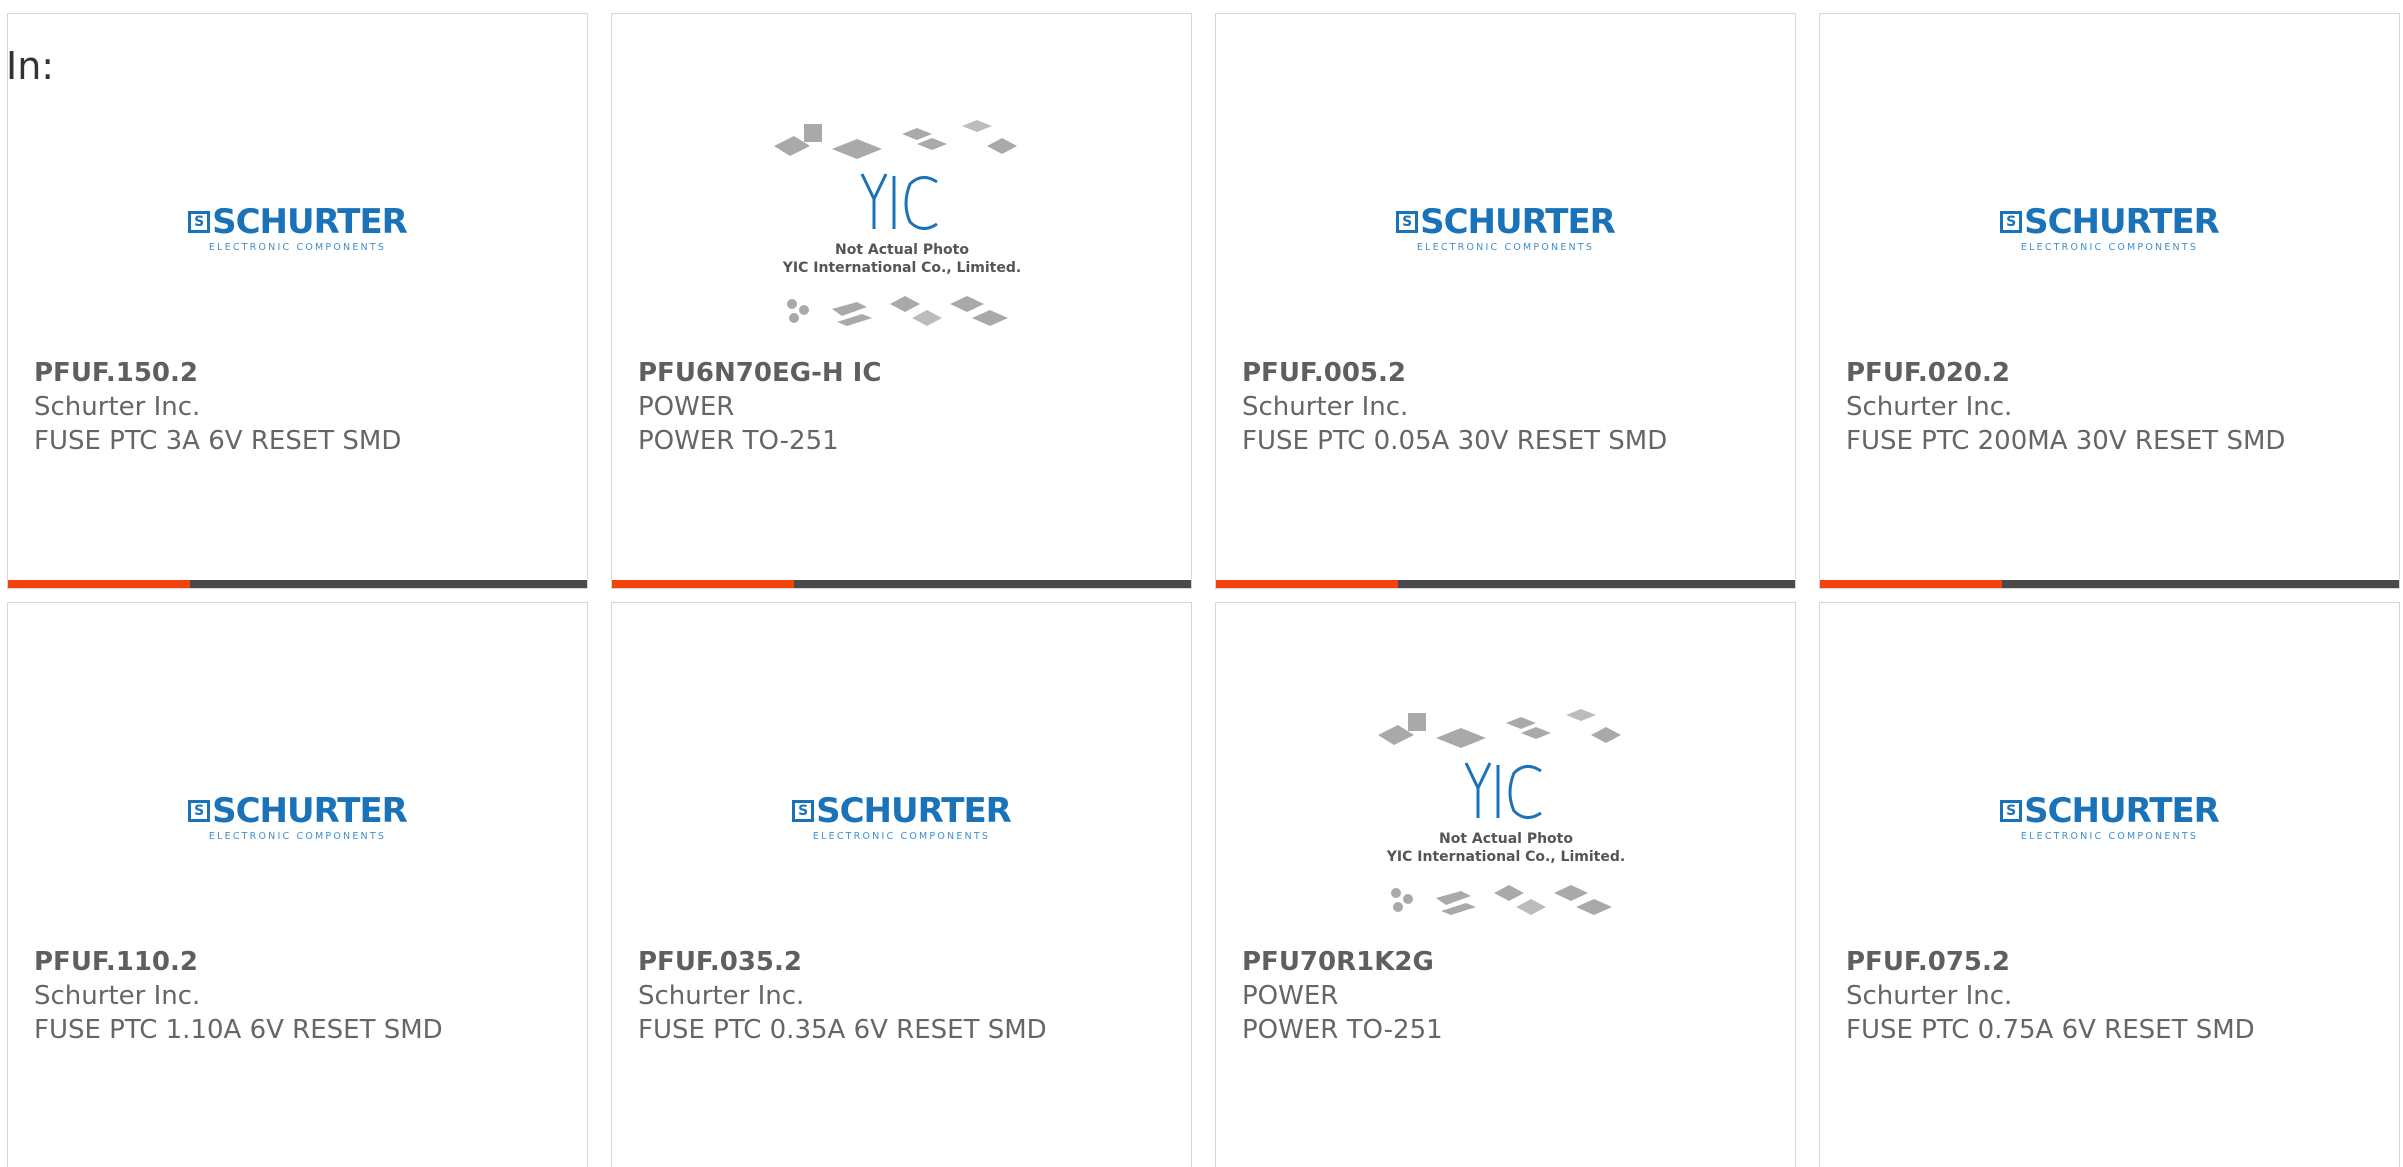 This screenshot has width=2403, height=1167. I want to click on part-number-link: PFUF.035.2, so click(901, 962).